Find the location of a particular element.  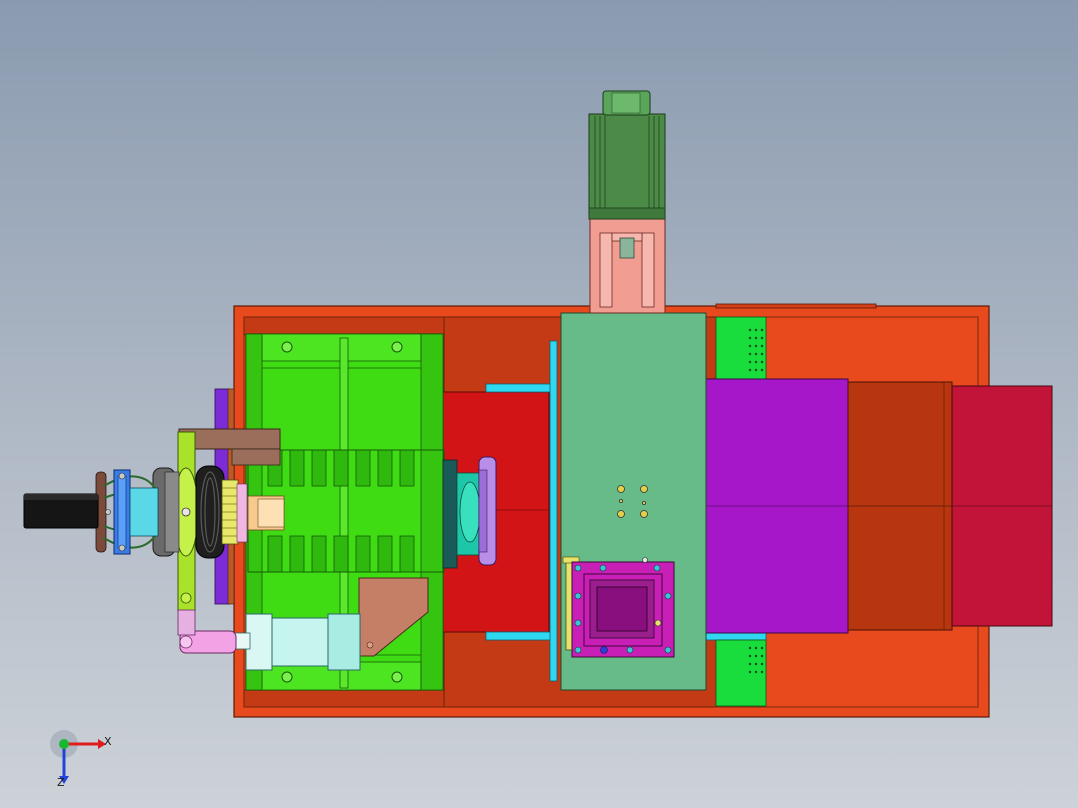

x-axis-label: X is located at coordinates (108, 741).